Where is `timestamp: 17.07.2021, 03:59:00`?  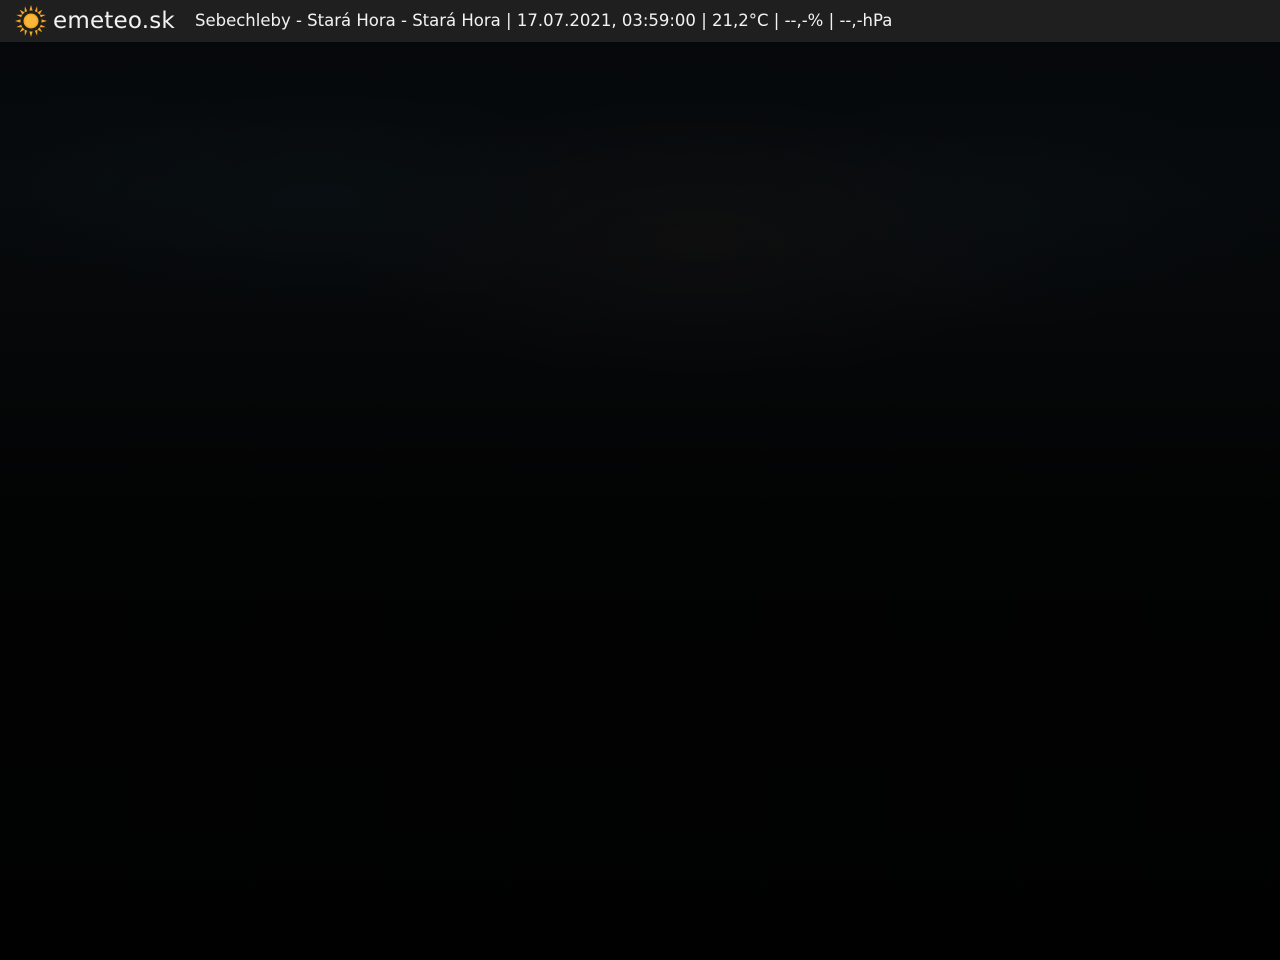
timestamp: 17.07.2021, 03:59:00 is located at coordinates (606, 20).